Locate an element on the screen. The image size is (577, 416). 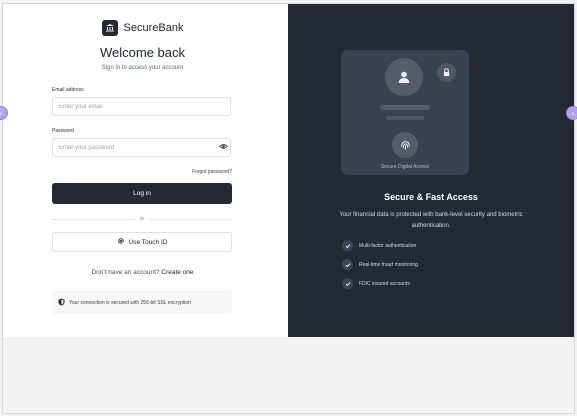
arrow-right-icon: › is located at coordinates (573, 113).